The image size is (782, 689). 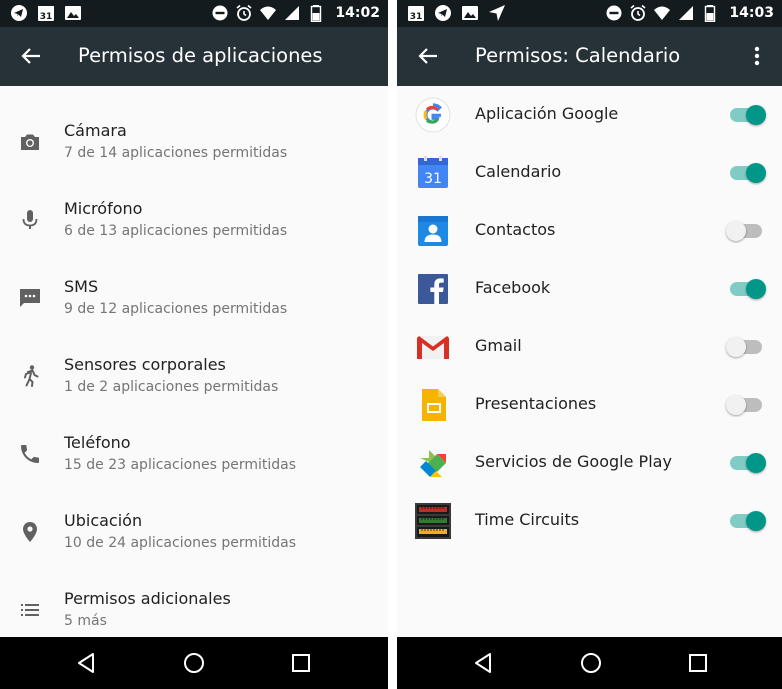 I want to click on microphone-icon, so click(x=30, y=219).